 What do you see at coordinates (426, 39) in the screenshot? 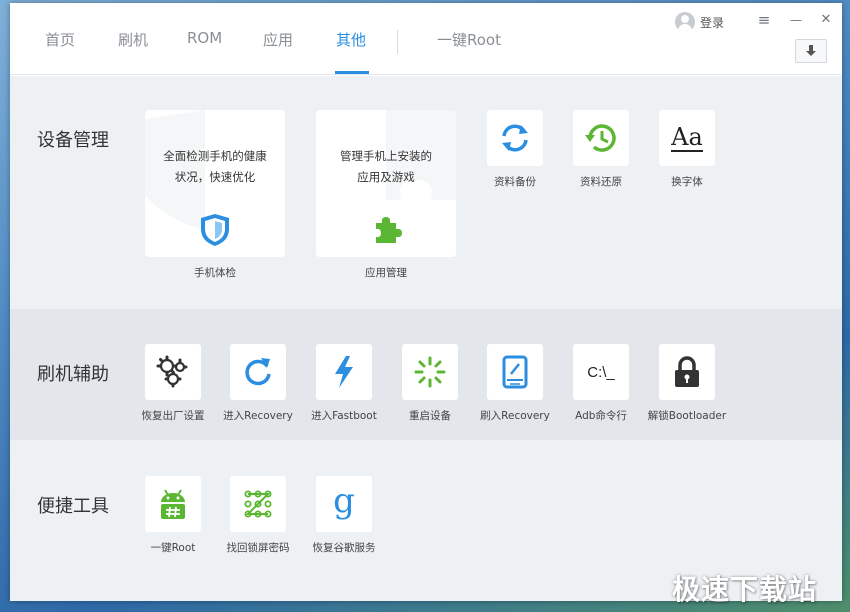
I see `top-nav-bar: 首页 刷机 ROM 应用 其他 一键Root 登录 ≡ — ✕` at bounding box center [426, 39].